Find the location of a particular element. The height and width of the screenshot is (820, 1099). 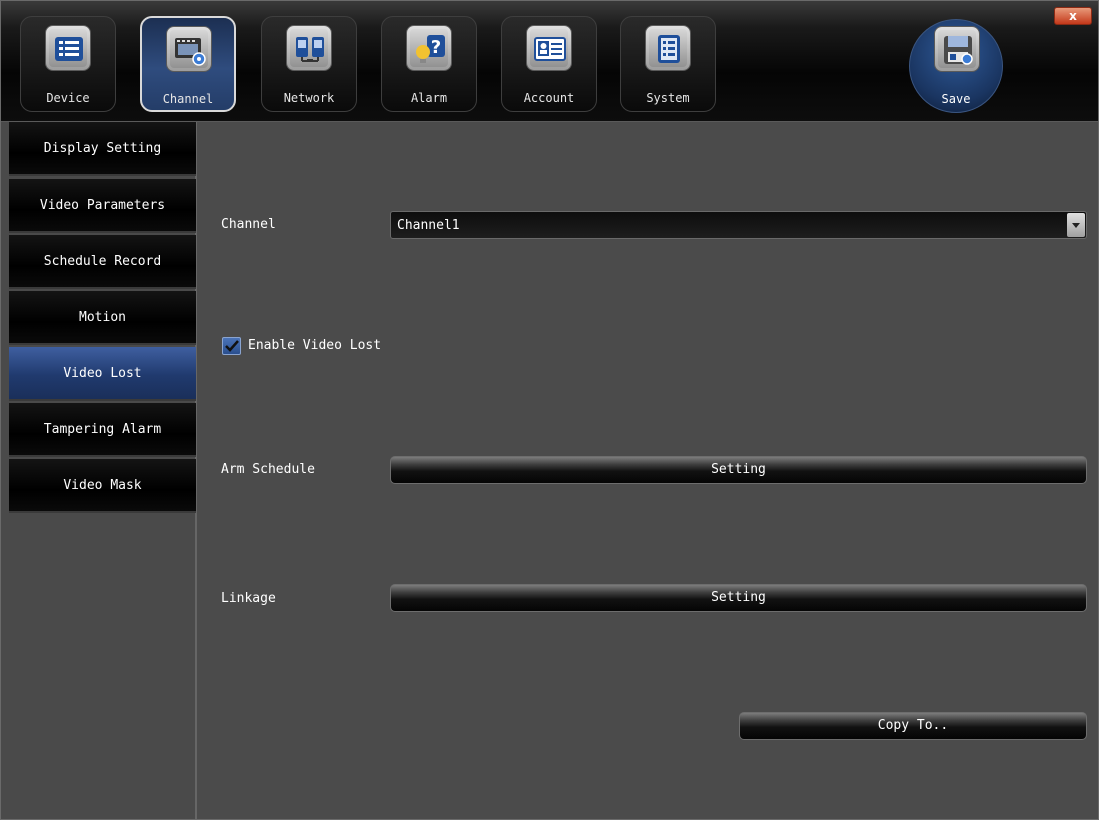

sidebar-item-tampering-alarm: Tampering Alarm is located at coordinates (102, 430).